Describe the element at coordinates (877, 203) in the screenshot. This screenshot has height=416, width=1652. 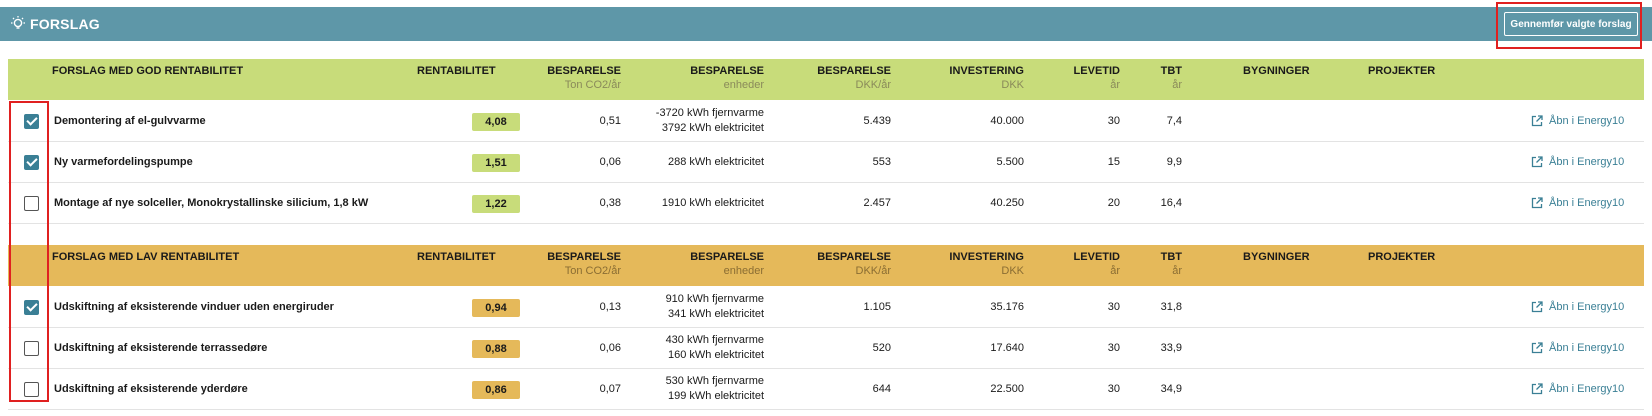
I see `dkk-aar-value: 2.457` at that location.